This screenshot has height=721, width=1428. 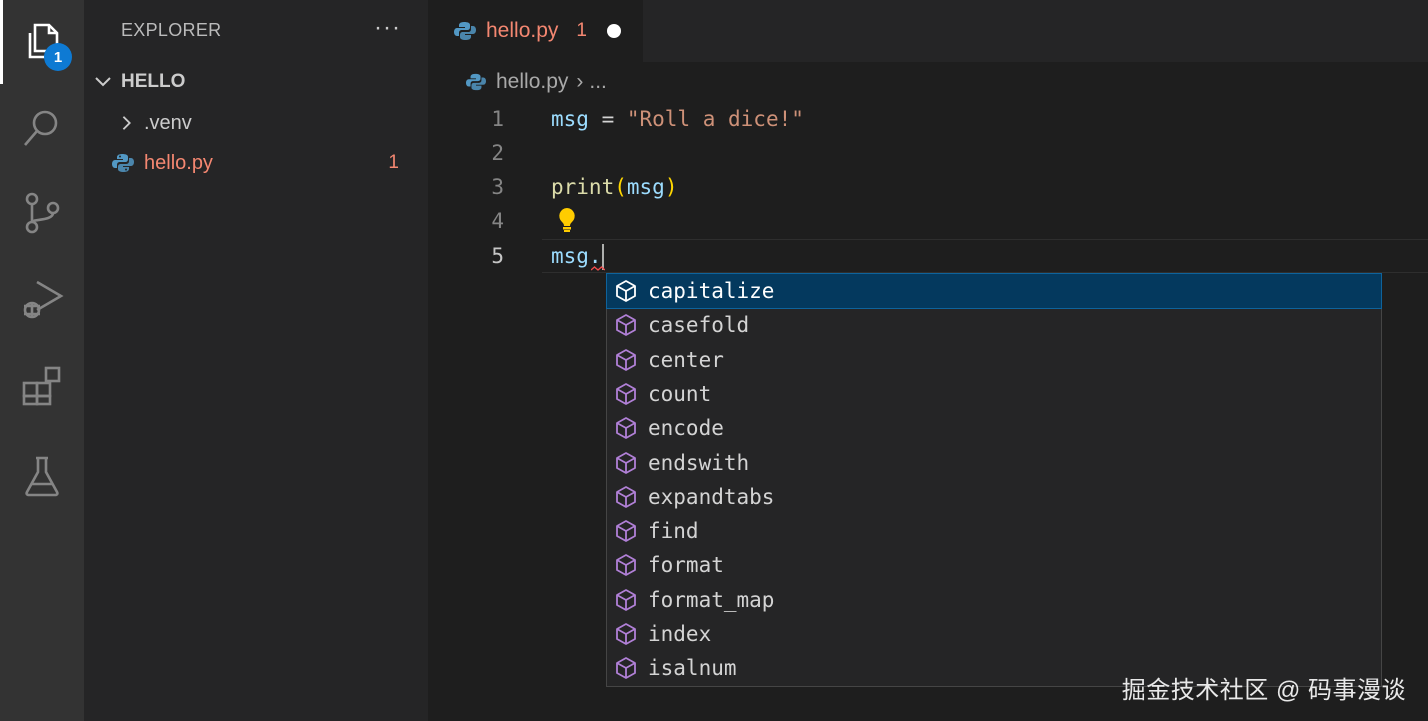 I want to click on line-number: 4, so click(x=497, y=221).